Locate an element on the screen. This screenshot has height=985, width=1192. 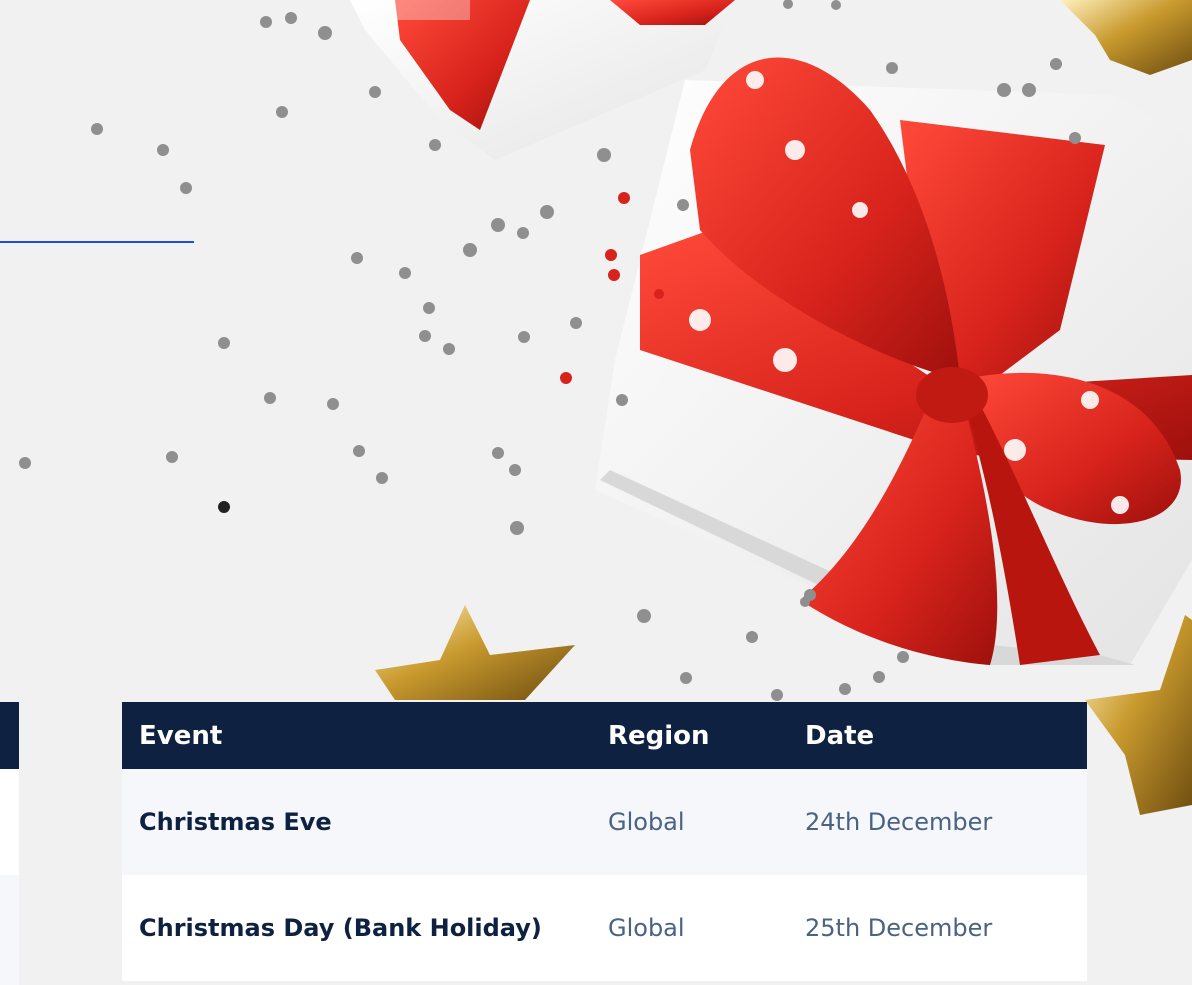
table-header: Event Region Date is located at coordinates (604, 735).